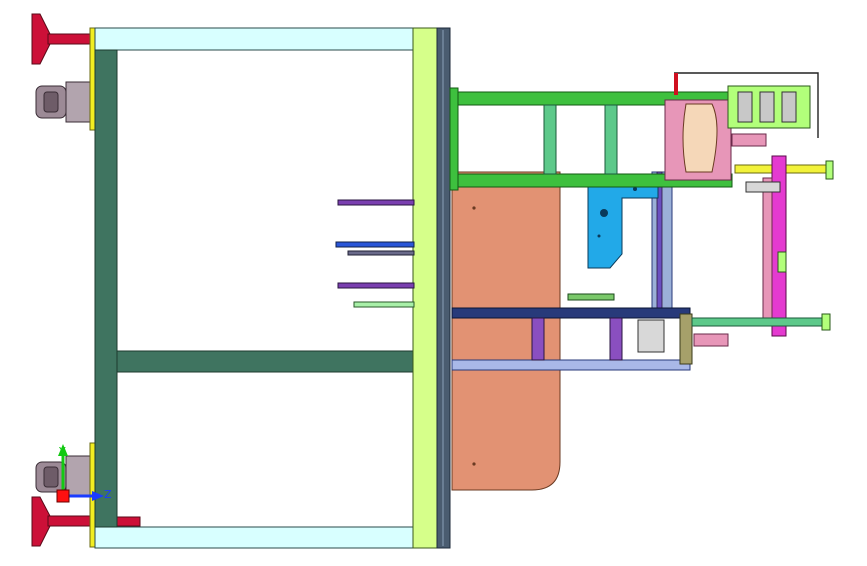 The image size is (867, 566). I want to click on rod-stack, so click(375, 253).